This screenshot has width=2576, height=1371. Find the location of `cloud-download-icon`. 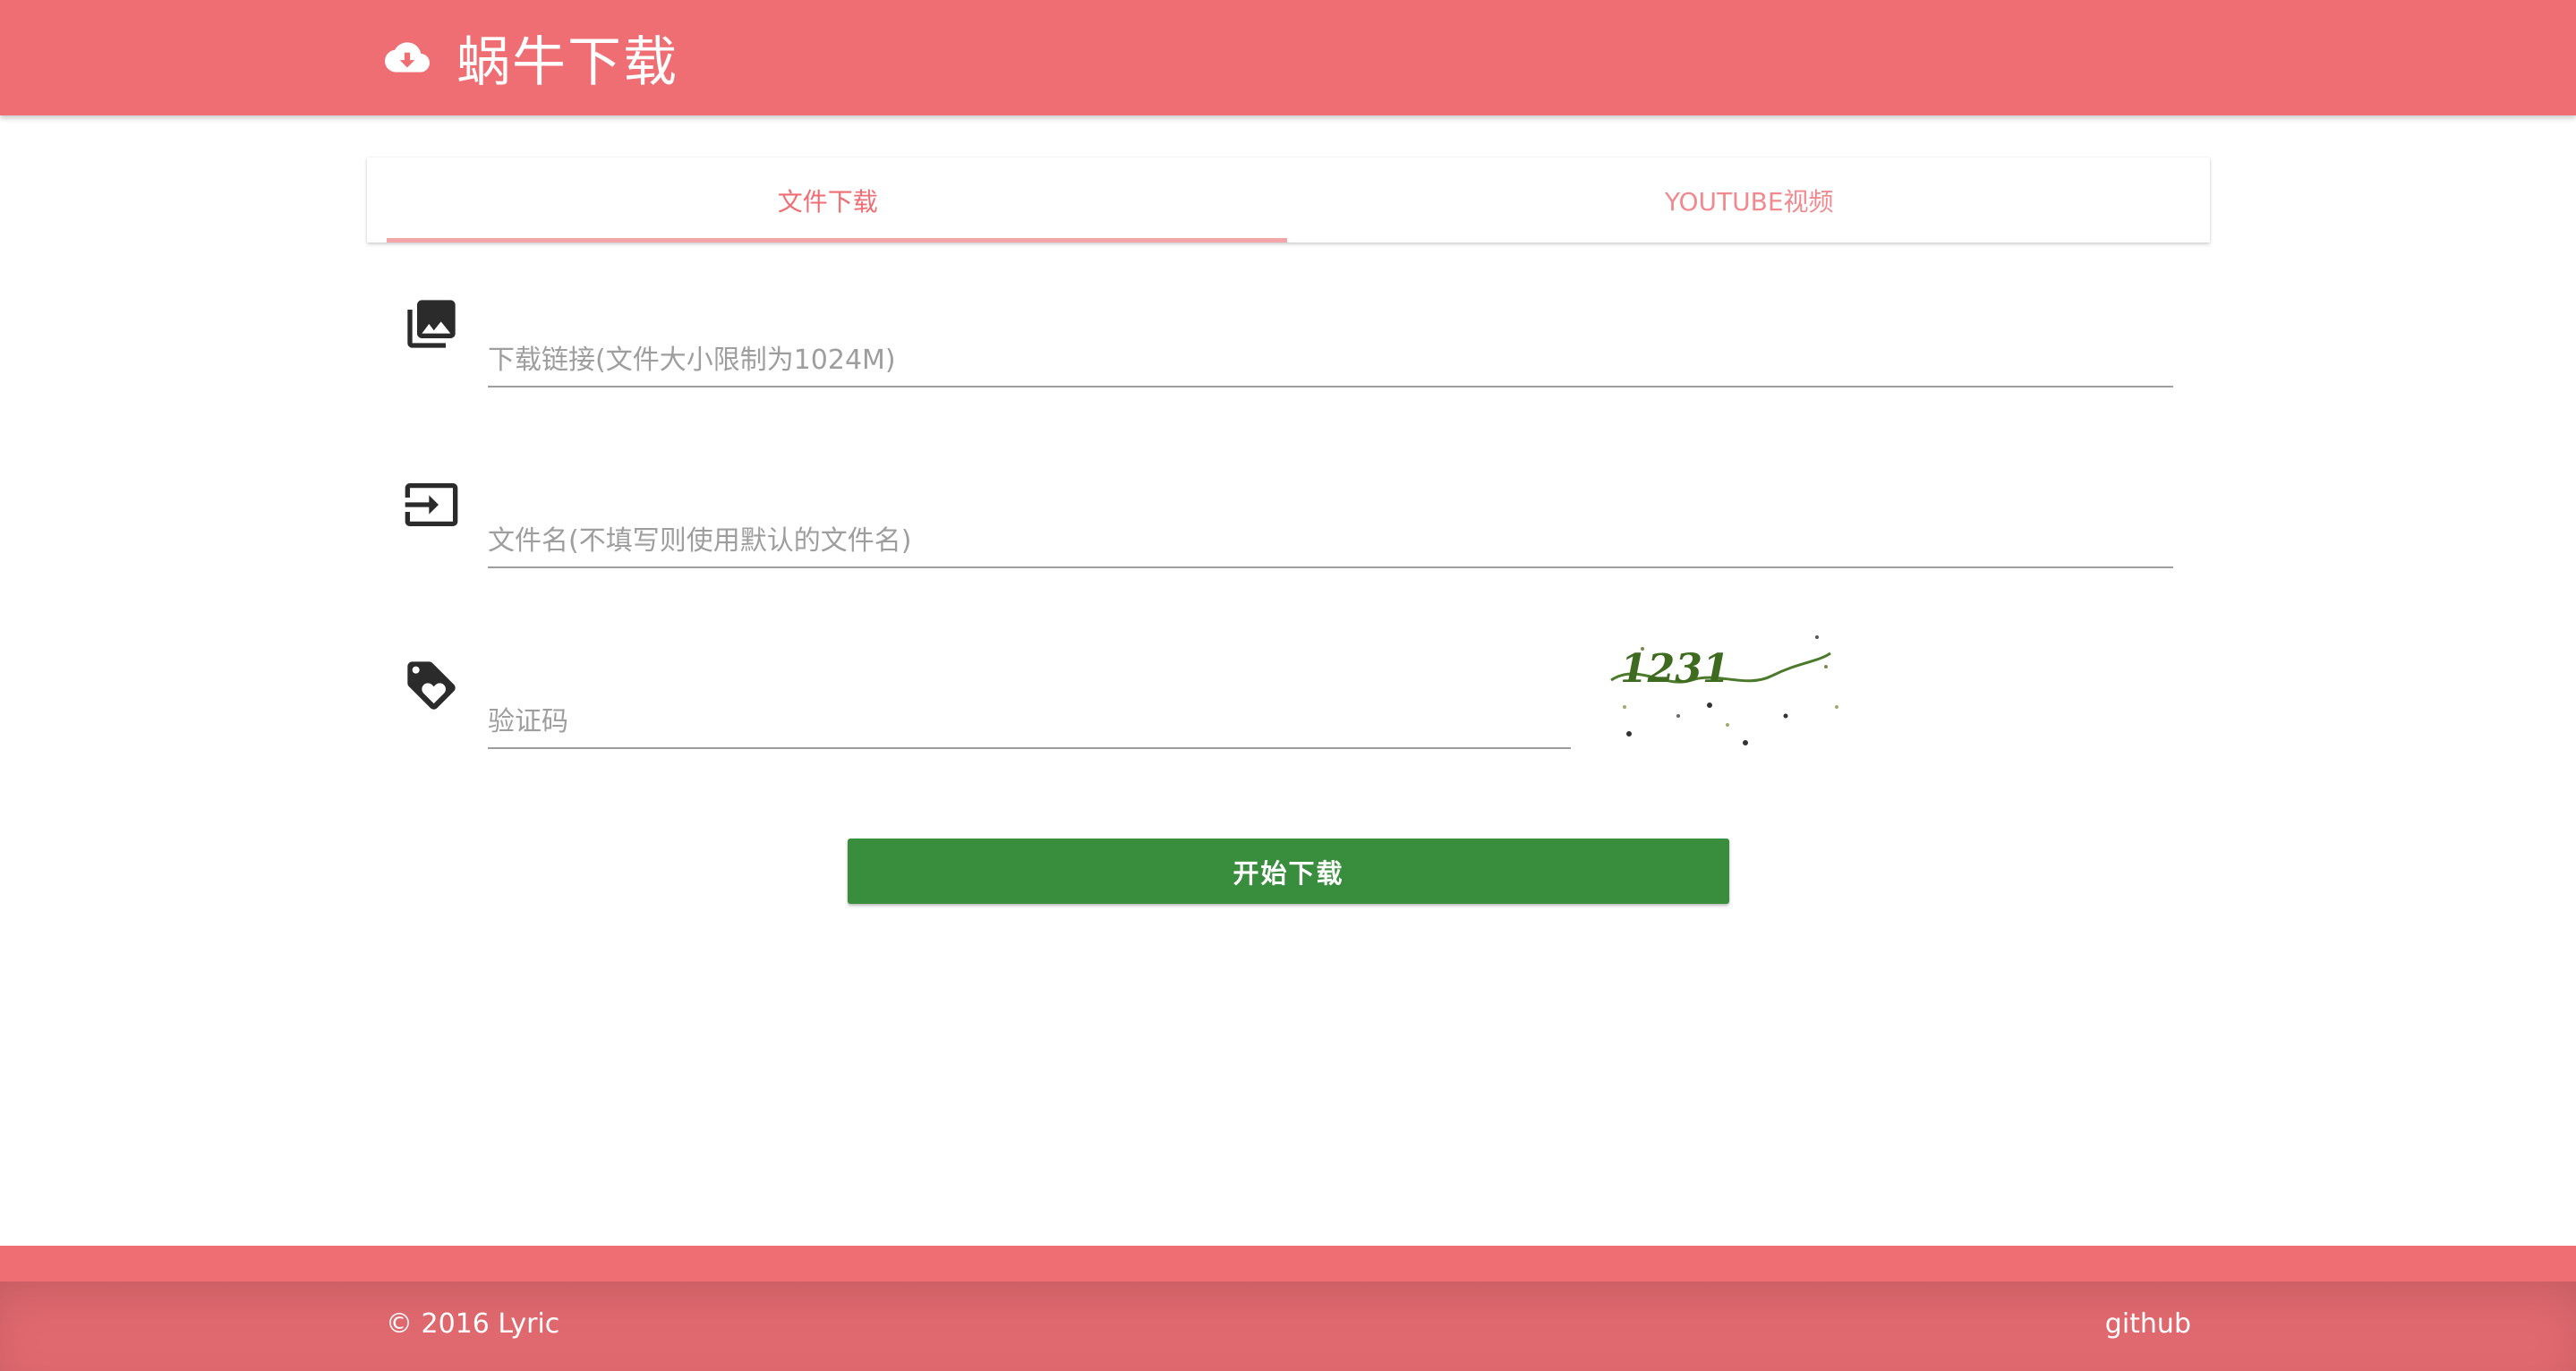

cloud-download-icon is located at coordinates (407, 57).